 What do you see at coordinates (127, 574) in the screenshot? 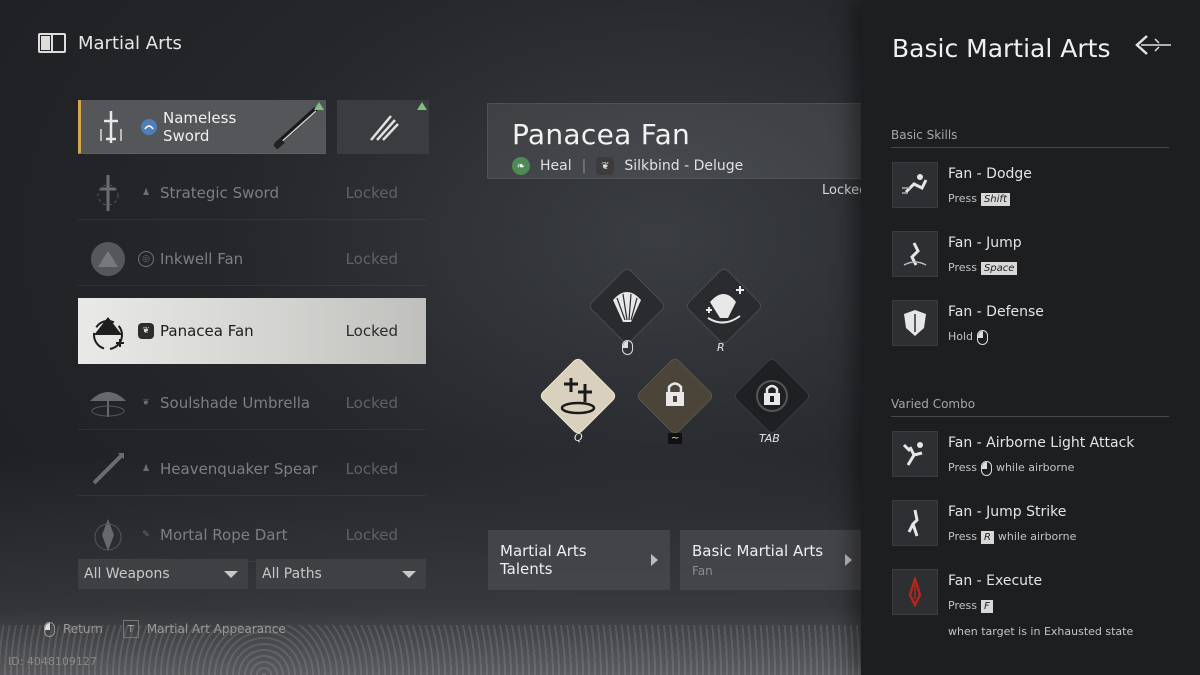
I see `weapon-filter-label: All Weapons` at bounding box center [127, 574].